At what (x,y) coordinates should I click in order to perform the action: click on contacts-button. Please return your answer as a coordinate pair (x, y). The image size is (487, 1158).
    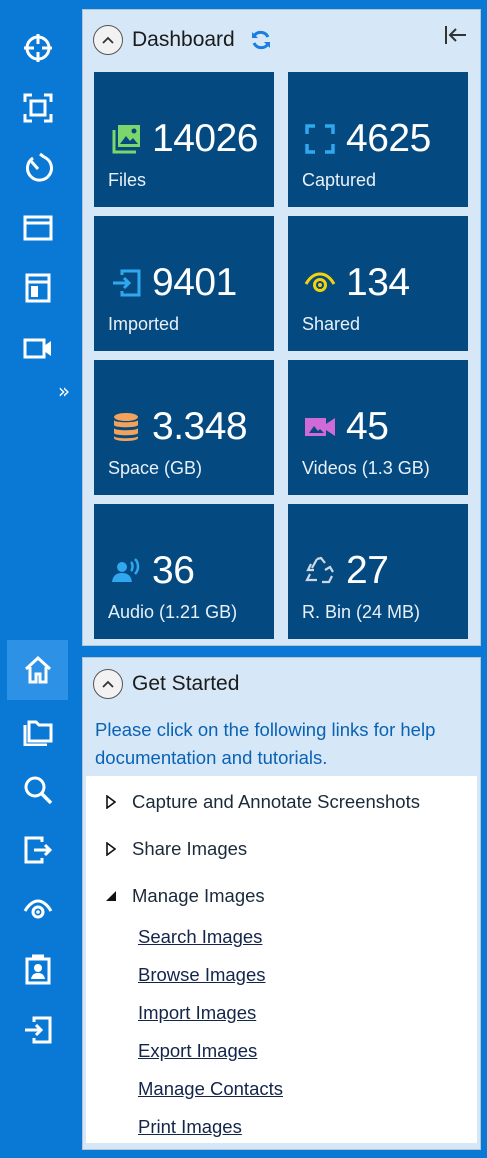
    Looking at the image, I should click on (37, 970).